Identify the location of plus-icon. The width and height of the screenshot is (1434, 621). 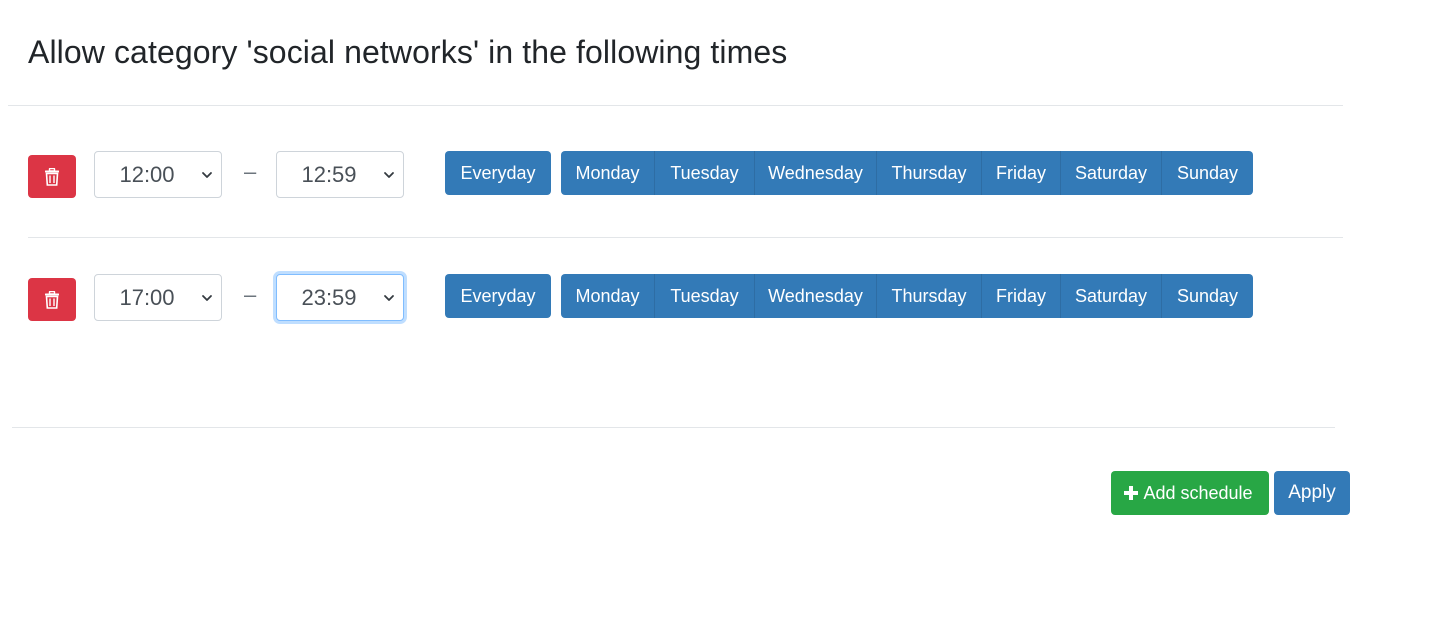
(1131, 493).